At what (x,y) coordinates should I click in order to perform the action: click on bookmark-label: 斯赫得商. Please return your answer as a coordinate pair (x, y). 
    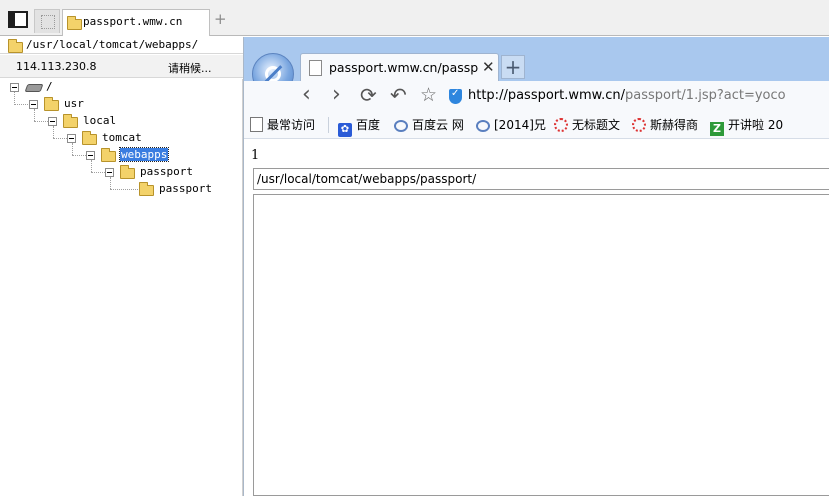
    Looking at the image, I should click on (674, 125).